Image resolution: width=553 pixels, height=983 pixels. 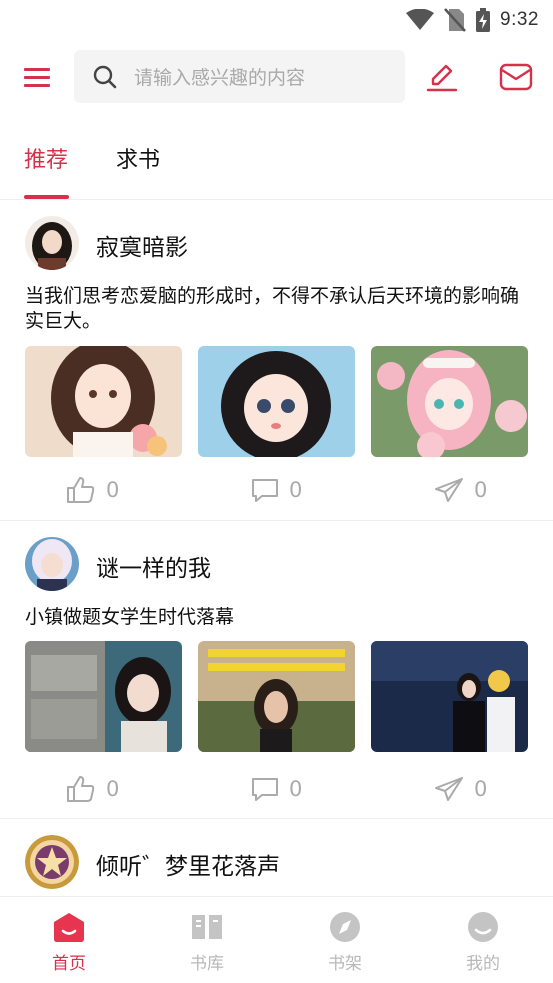 I want to click on profile-icon, so click(x=483, y=927).